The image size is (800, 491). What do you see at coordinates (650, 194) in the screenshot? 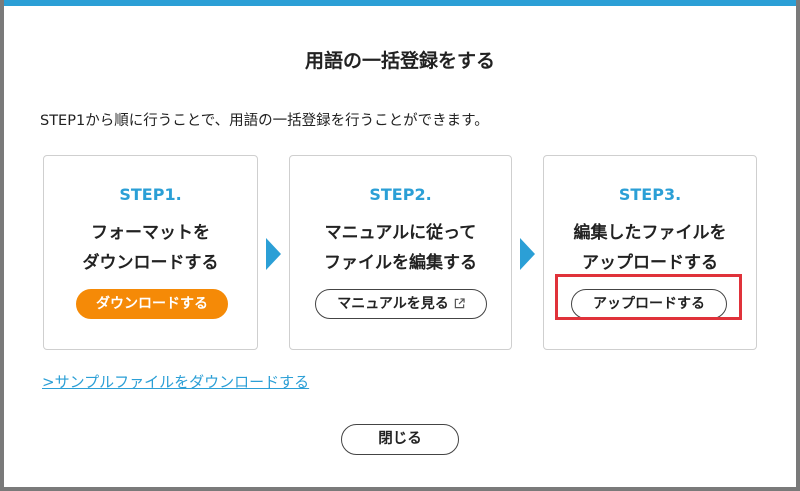
I see `step3-label: STEP3.` at bounding box center [650, 194].